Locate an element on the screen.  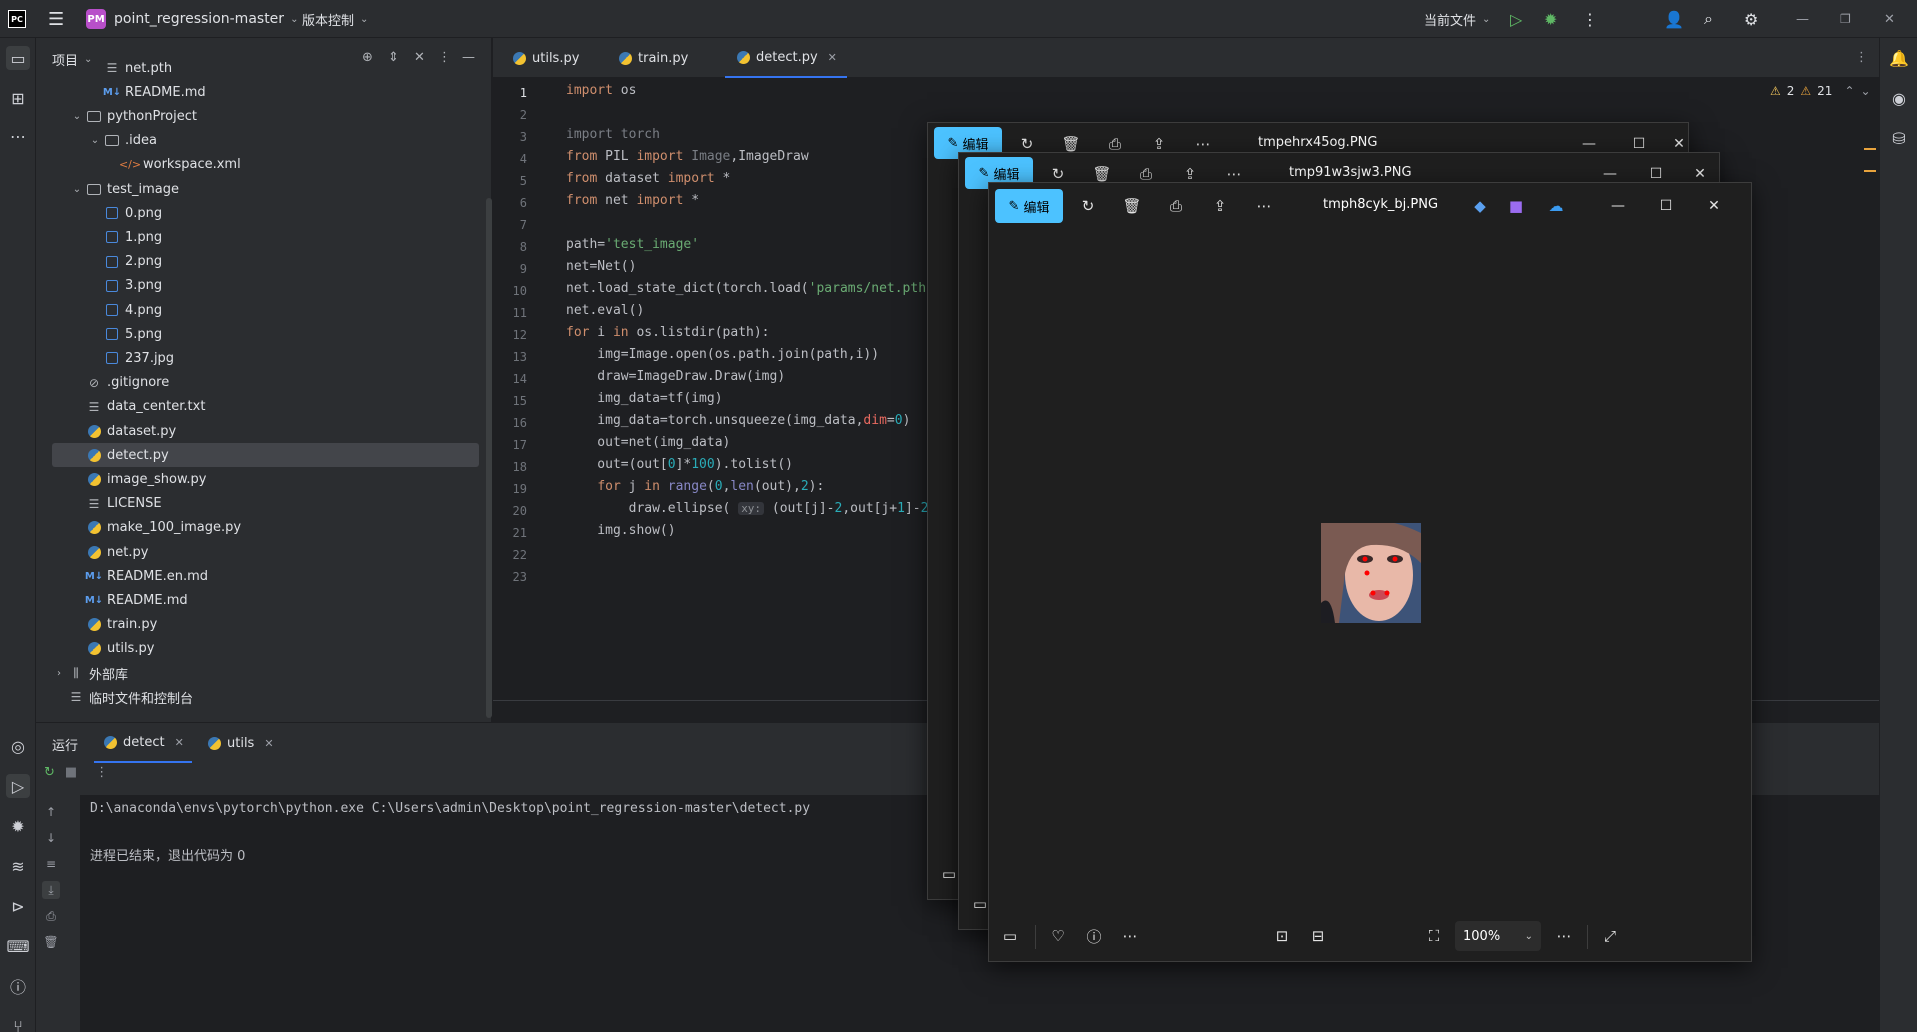
python-console-button: ◎ is located at coordinates (18, 746).